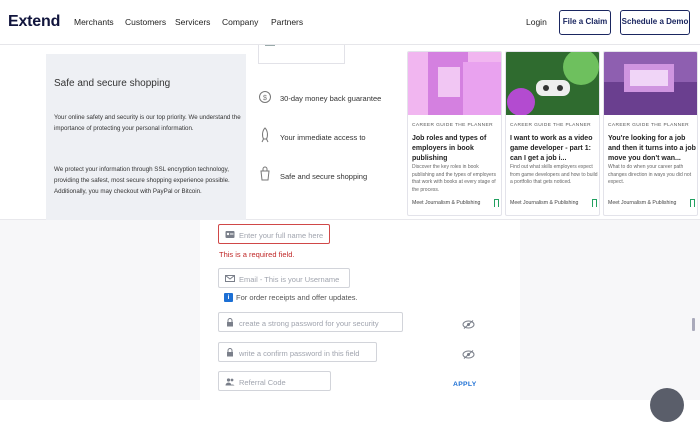  What do you see at coordinates (228, 297) in the screenshot?
I see `info-icon: i` at bounding box center [228, 297].